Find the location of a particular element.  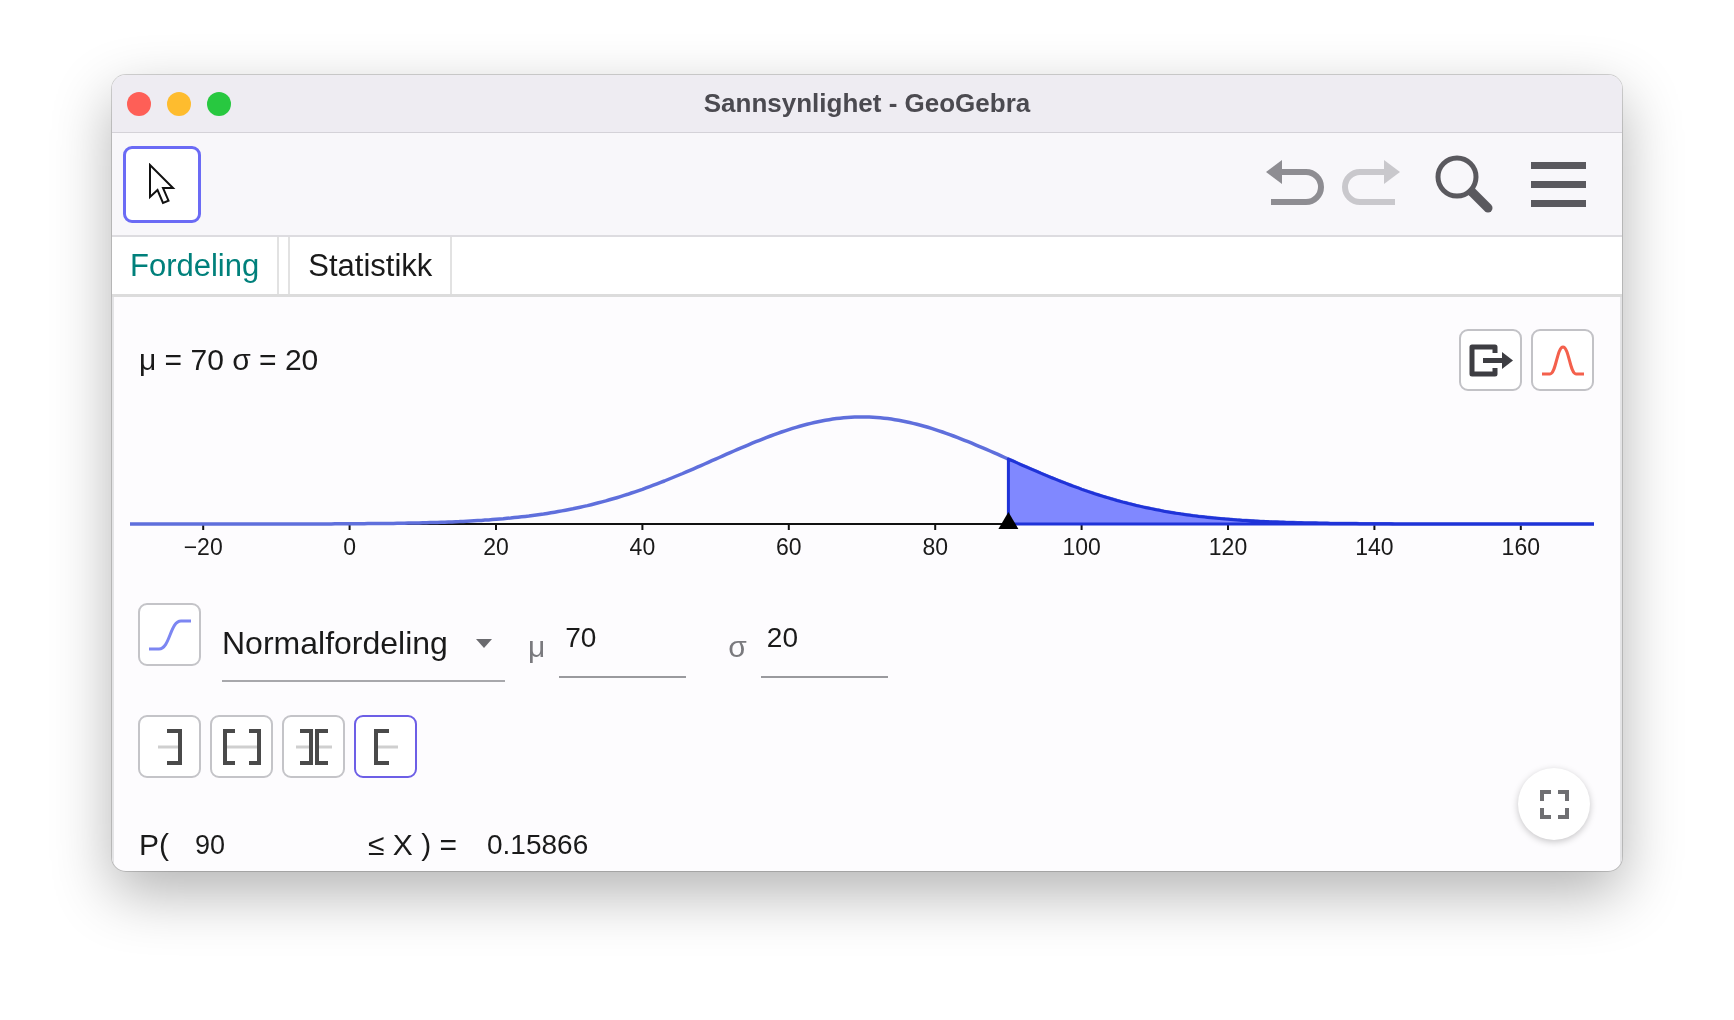

normal-overlay-button is located at coordinates (1562, 360).